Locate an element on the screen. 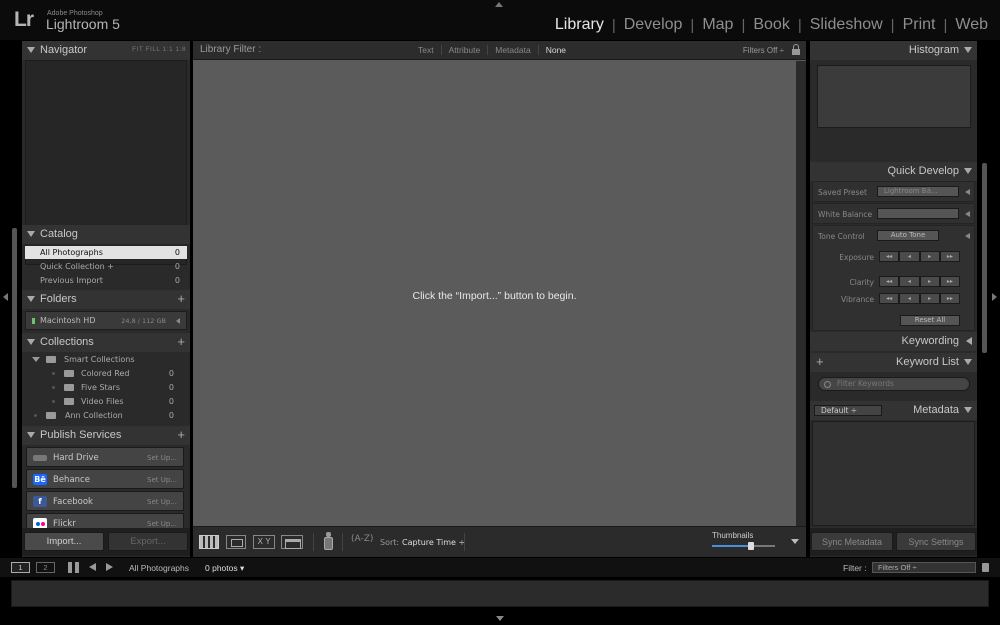 This screenshot has width=1000, height=625. filter-keywords-input: Filter Keywords is located at coordinates (894, 384).